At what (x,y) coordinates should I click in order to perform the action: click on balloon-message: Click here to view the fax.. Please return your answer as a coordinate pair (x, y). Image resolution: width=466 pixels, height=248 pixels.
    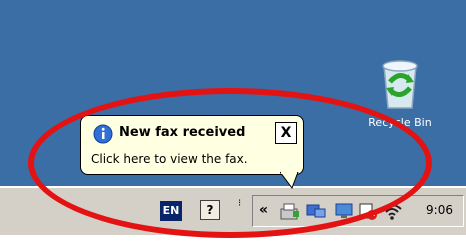
    Looking at the image, I should click on (169, 159).